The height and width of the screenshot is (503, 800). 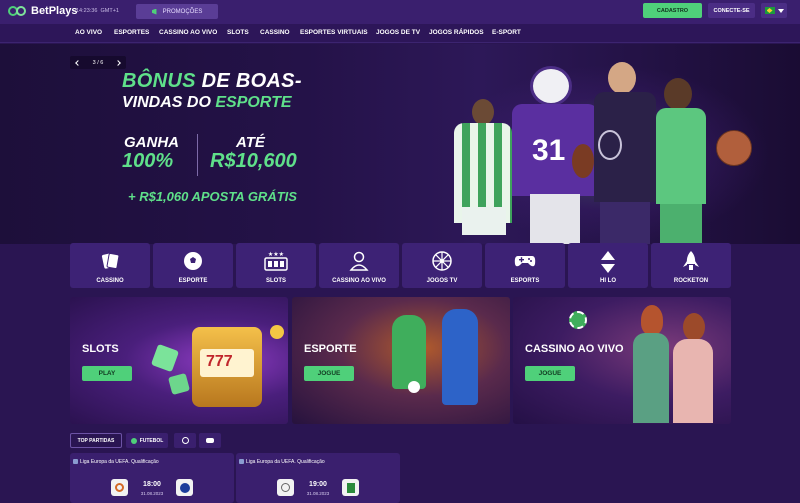 I want to click on match-time: 18:00, so click(x=152, y=484).